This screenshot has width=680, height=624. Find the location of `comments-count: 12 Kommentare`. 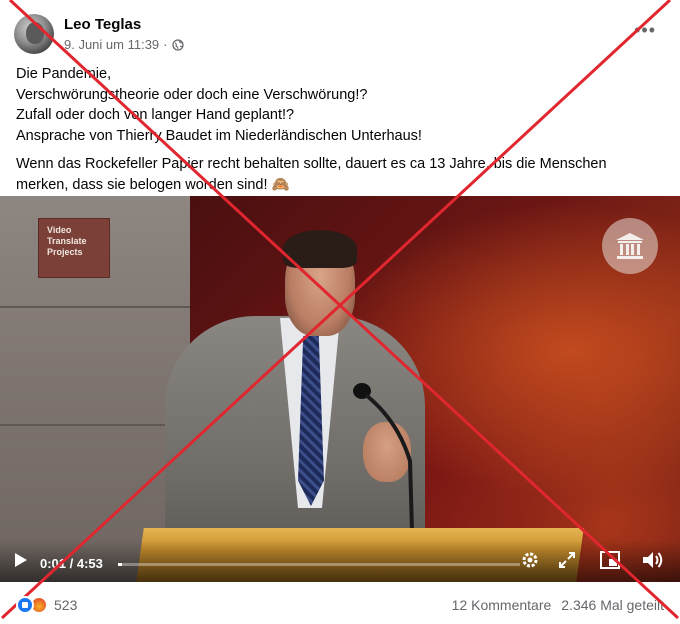

comments-count: 12 Kommentare is located at coordinates (502, 605).